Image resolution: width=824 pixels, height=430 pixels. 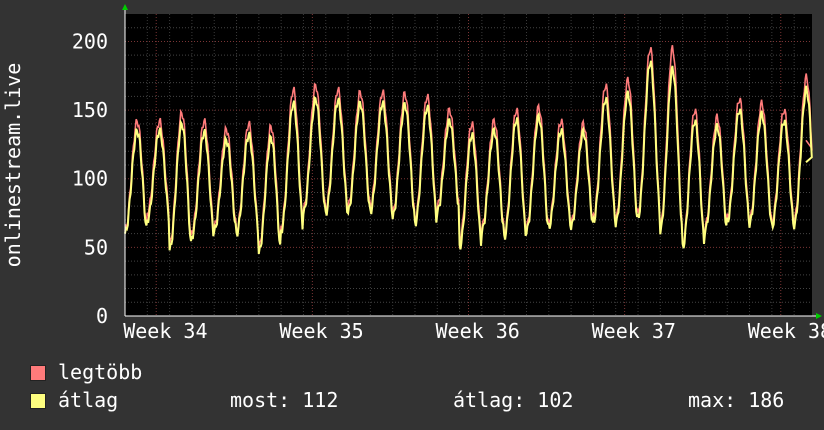 What do you see at coordinates (125, 7) in the screenshot?
I see `y-axis-arrow` at bounding box center [125, 7].